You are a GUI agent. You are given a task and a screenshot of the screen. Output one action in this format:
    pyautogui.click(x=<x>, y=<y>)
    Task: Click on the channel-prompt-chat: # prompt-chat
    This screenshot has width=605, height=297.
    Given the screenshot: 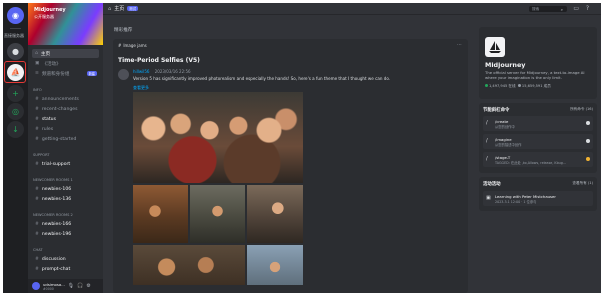 What is the action you would take?
    pyautogui.click(x=65, y=269)
    